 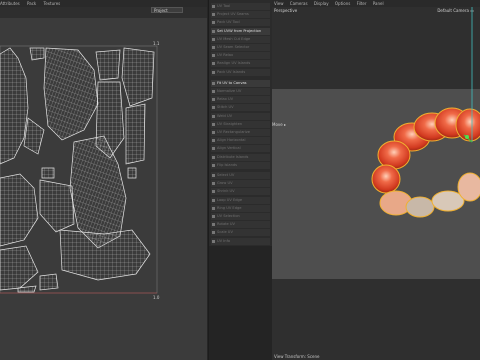 What do you see at coordinates (229, 207) in the screenshot?
I see `tool-label: Ring UV Edge` at bounding box center [229, 207].